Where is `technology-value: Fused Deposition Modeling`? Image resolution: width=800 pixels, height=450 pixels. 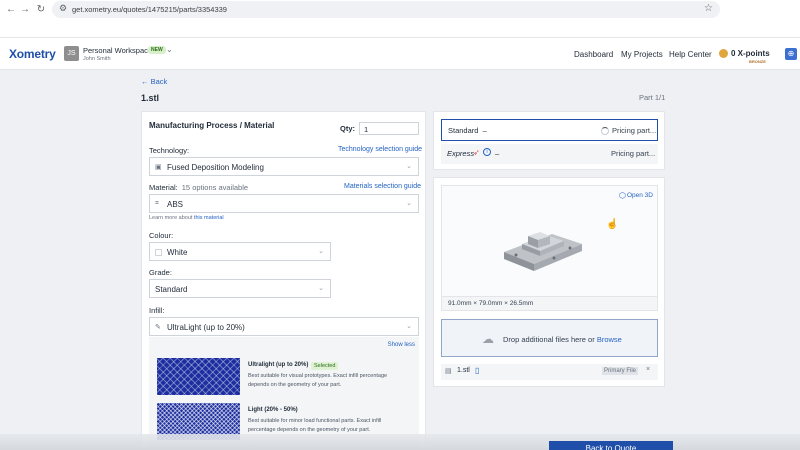
technology-value: Fused Deposition Modeling is located at coordinates (215, 167).